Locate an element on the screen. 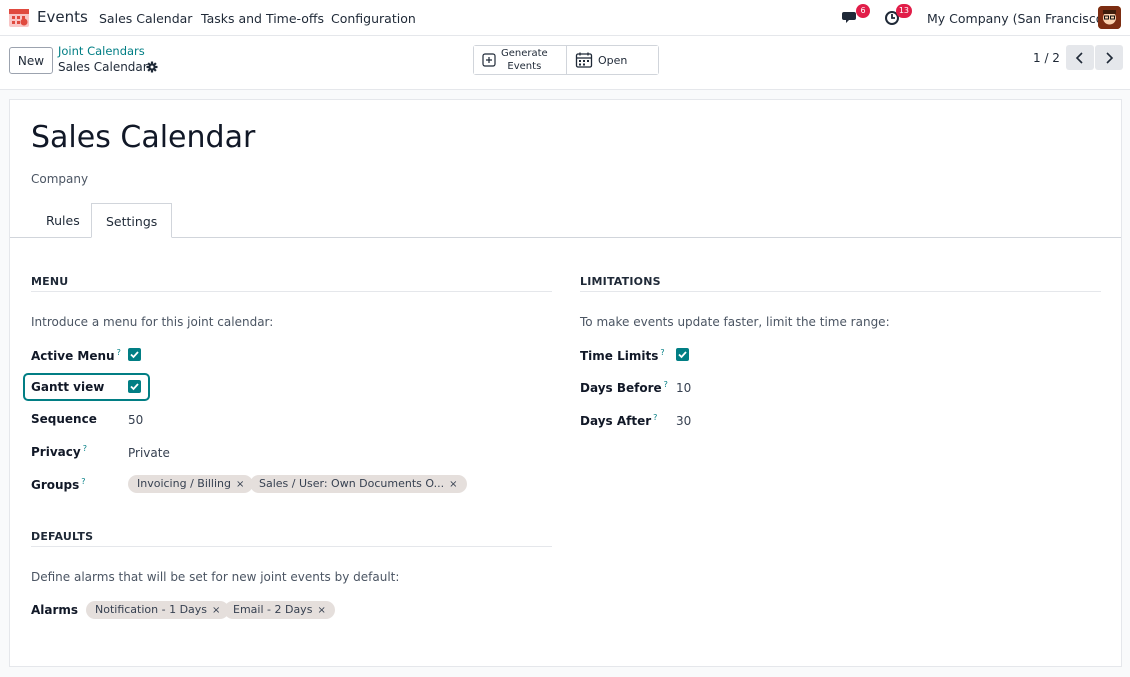 The height and width of the screenshot is (677, 1130). limitations-section-title: LIMITATIONS is located at coordinates (620, 281).